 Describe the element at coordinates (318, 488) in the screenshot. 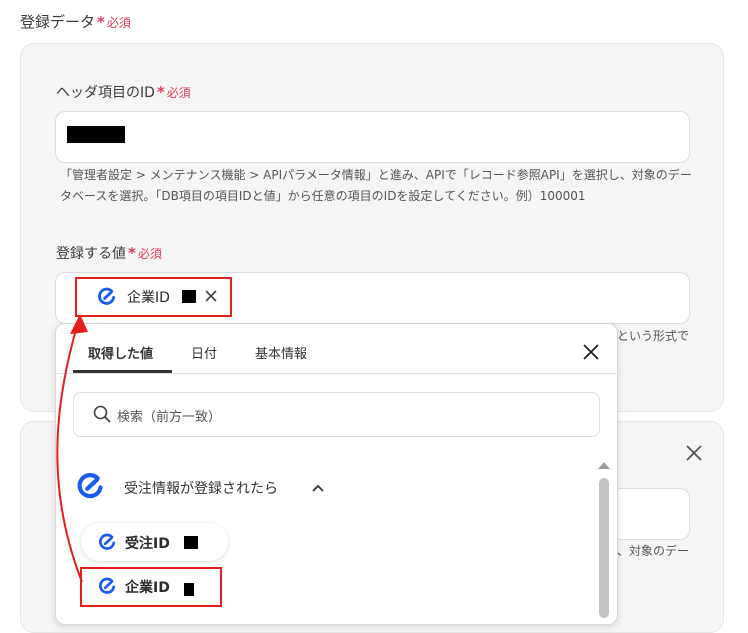

I see `chevron-up-icon` at that location.